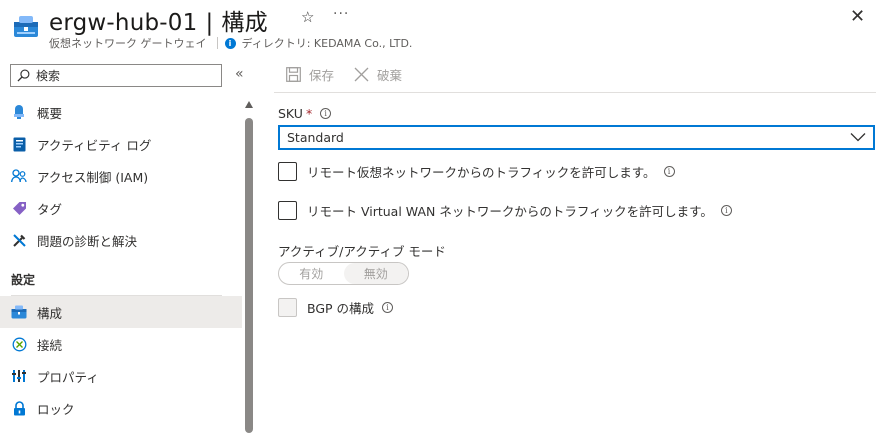 The height and width of the screenshot is (433, 883). I want to click on connections-icon, so click(19, 344).